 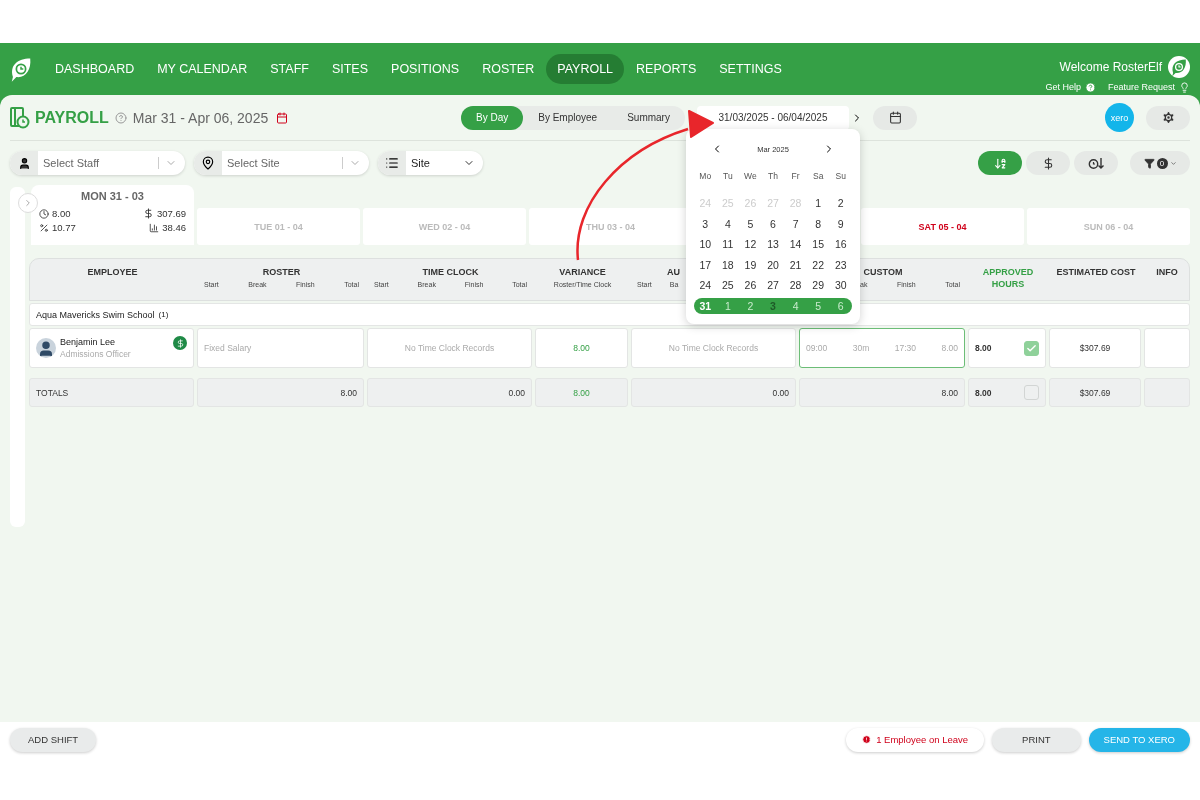 What do you see at coordinates (20, 117) in the screenshot?
I see `payroll-icon` at bounding box center [20, 117].